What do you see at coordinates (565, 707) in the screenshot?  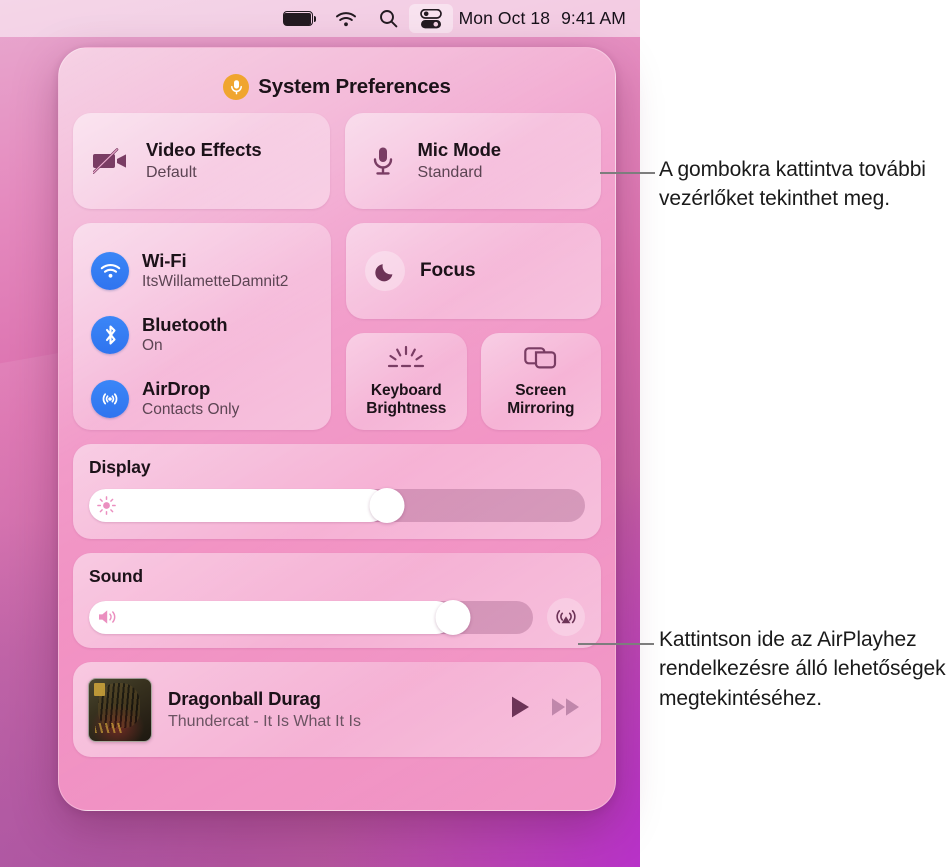 I see `fast-forward-icon` at bounding box center [565, 707].